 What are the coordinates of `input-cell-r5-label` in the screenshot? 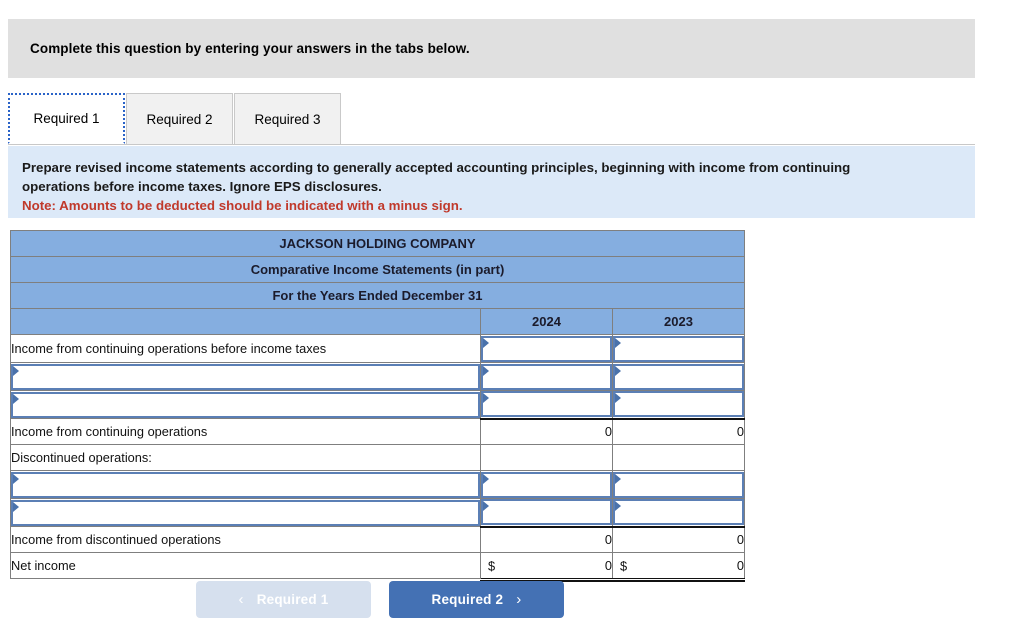 It's located at (245, 484).